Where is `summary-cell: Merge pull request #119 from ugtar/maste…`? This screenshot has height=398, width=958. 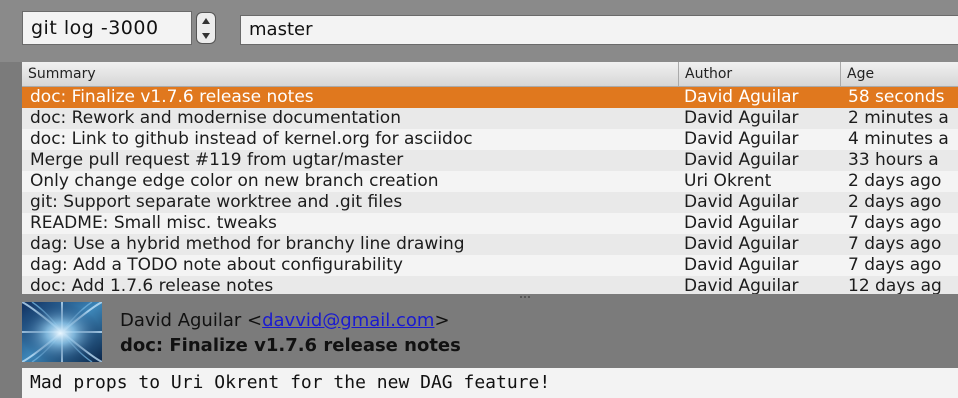 summary-cell: Merge pull request #119 from ugtar/maste… is located at coordinates (217, 160).